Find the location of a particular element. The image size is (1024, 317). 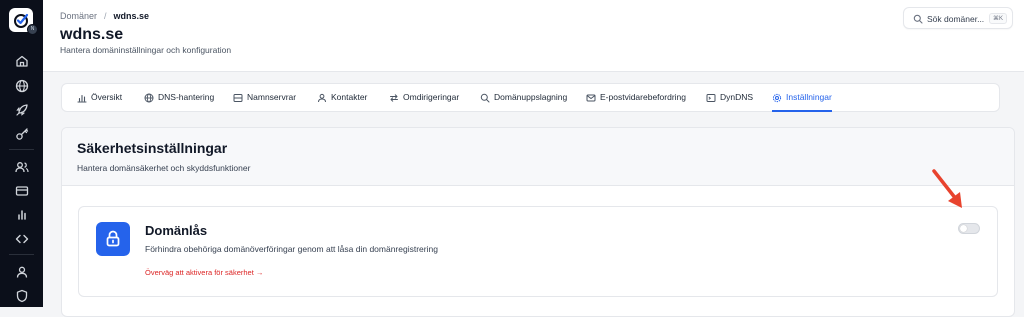

tab-kontakter: Kontakter is located at coordinates (342, 98).